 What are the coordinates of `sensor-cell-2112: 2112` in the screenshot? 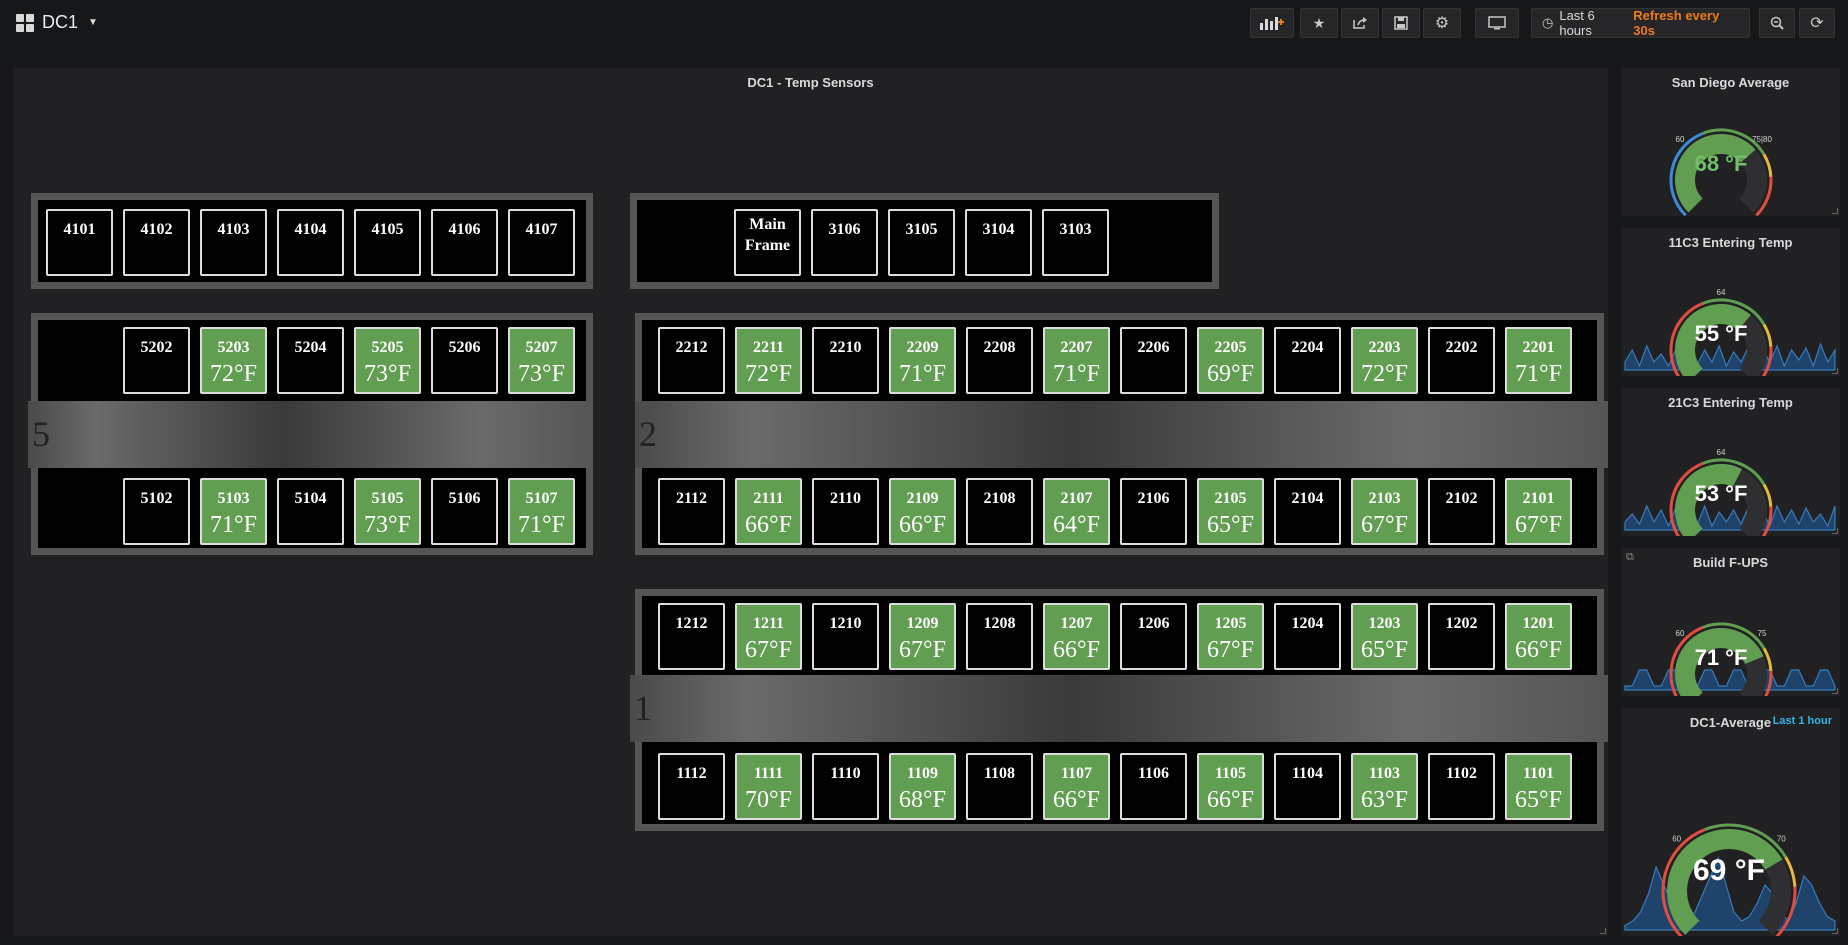 It's located at (691, 511).